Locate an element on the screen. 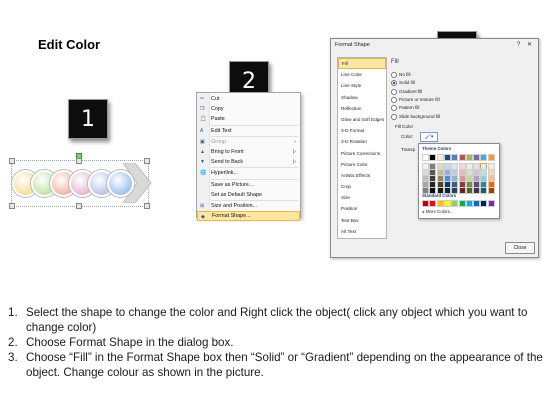  transparency-label: Transp is located at coordinates (408, 149).